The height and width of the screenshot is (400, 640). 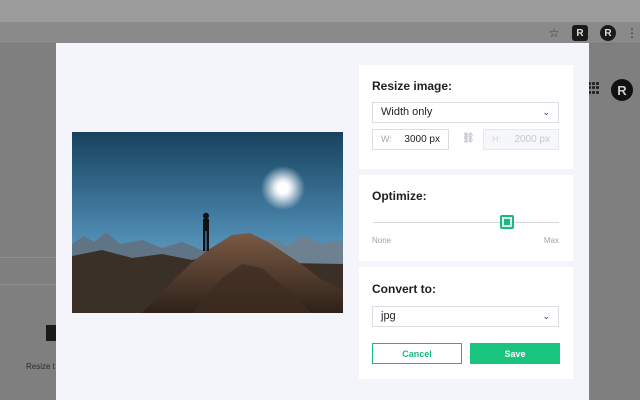 What do you see at coordinates (388, 316) in the screenshot?
I see `format-value: jpg` at bounding box center [388, 316].